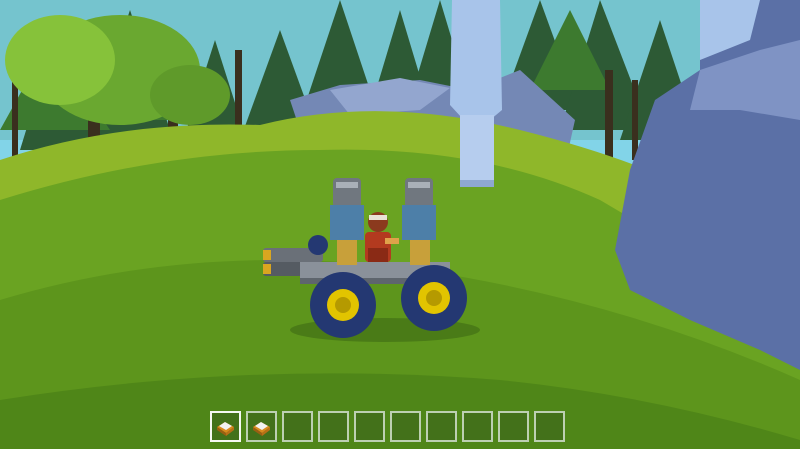 The width and height of the screenshot is (800, 449). Describe the element at coordinates (387, 427) in the screenshot. I see `hotbar` at that location.